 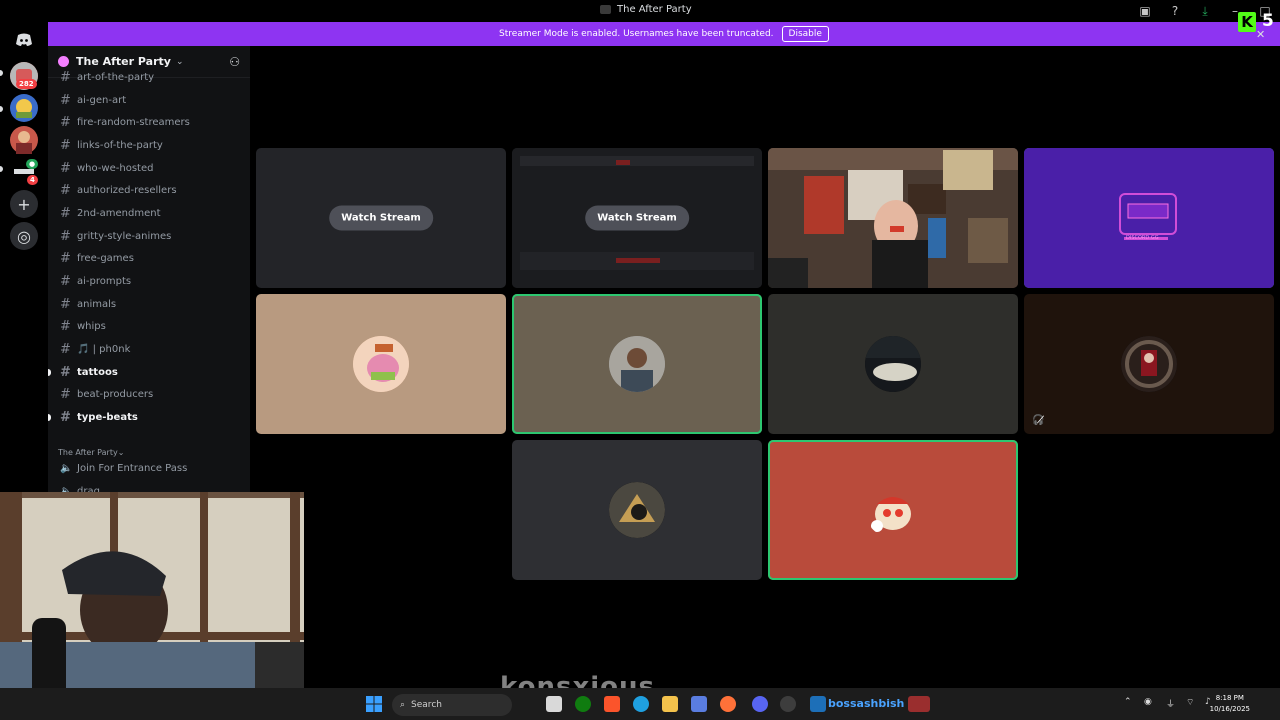 What do you see at coordinates (374, 704) in the screenshot?
I see `windows-start-icon` at bounding box center [374, 704].